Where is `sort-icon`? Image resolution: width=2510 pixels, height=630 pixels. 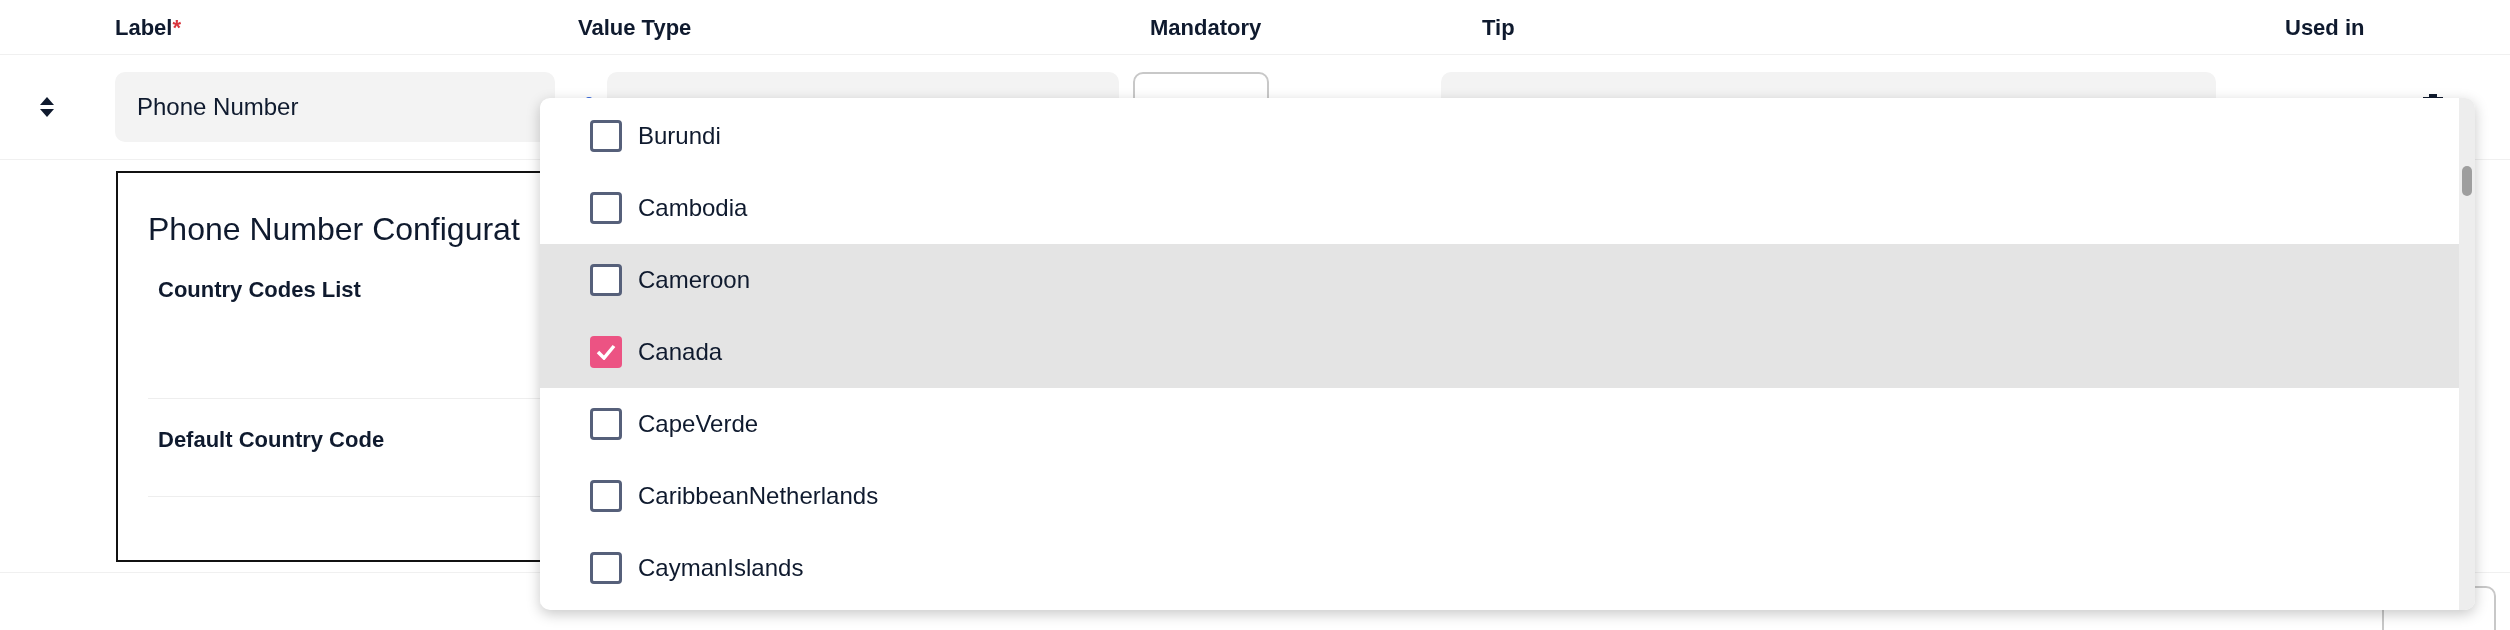 sort-icon is located at coordinates (46, 107).